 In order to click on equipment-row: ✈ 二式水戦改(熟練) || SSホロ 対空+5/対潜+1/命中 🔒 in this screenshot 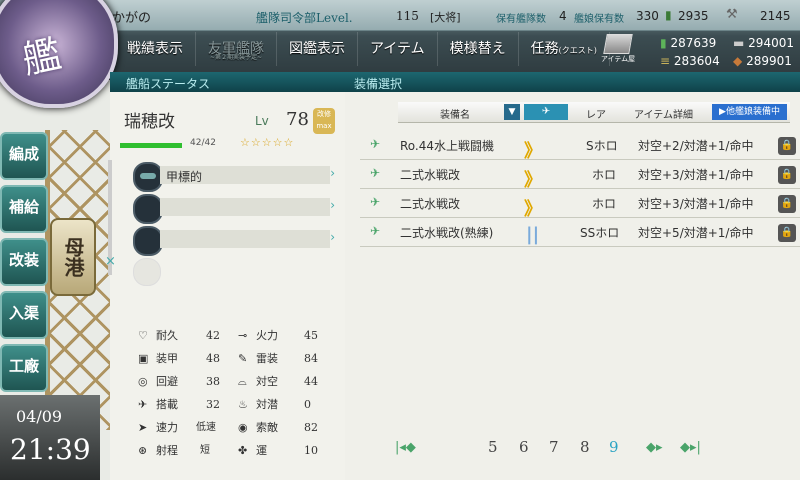, I will do `click(580, 232)`.